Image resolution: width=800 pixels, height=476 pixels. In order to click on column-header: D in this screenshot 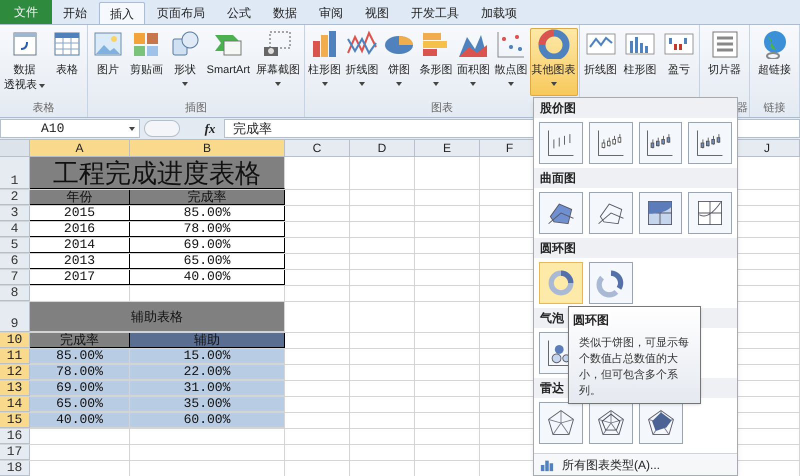, I will do `click(382, 148)`.